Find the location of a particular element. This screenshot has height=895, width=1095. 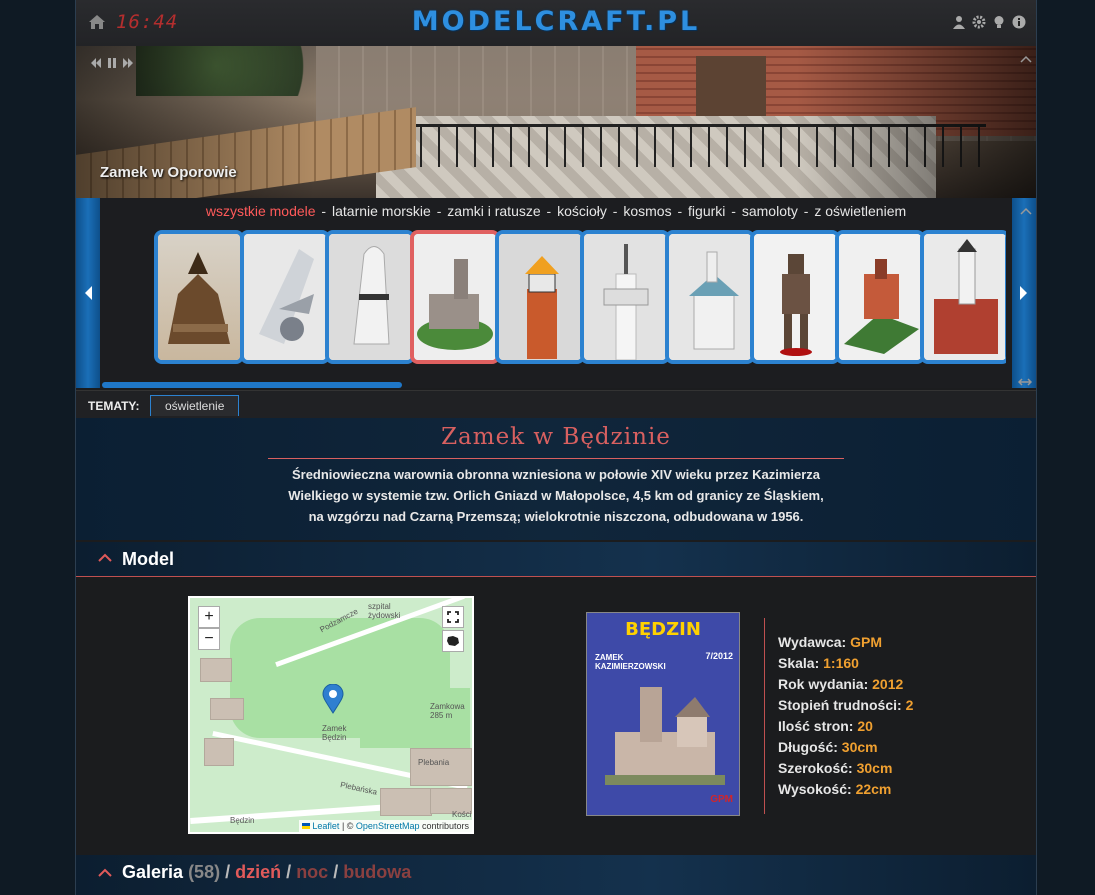

site-logo: MODELCRAFT.PL is located at coordinates (556, 21).